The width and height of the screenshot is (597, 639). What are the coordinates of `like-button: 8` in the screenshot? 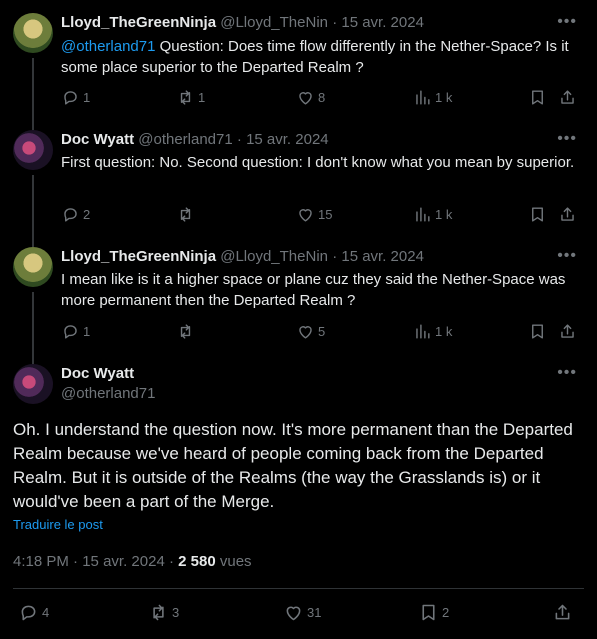 It's located at (310, 97).